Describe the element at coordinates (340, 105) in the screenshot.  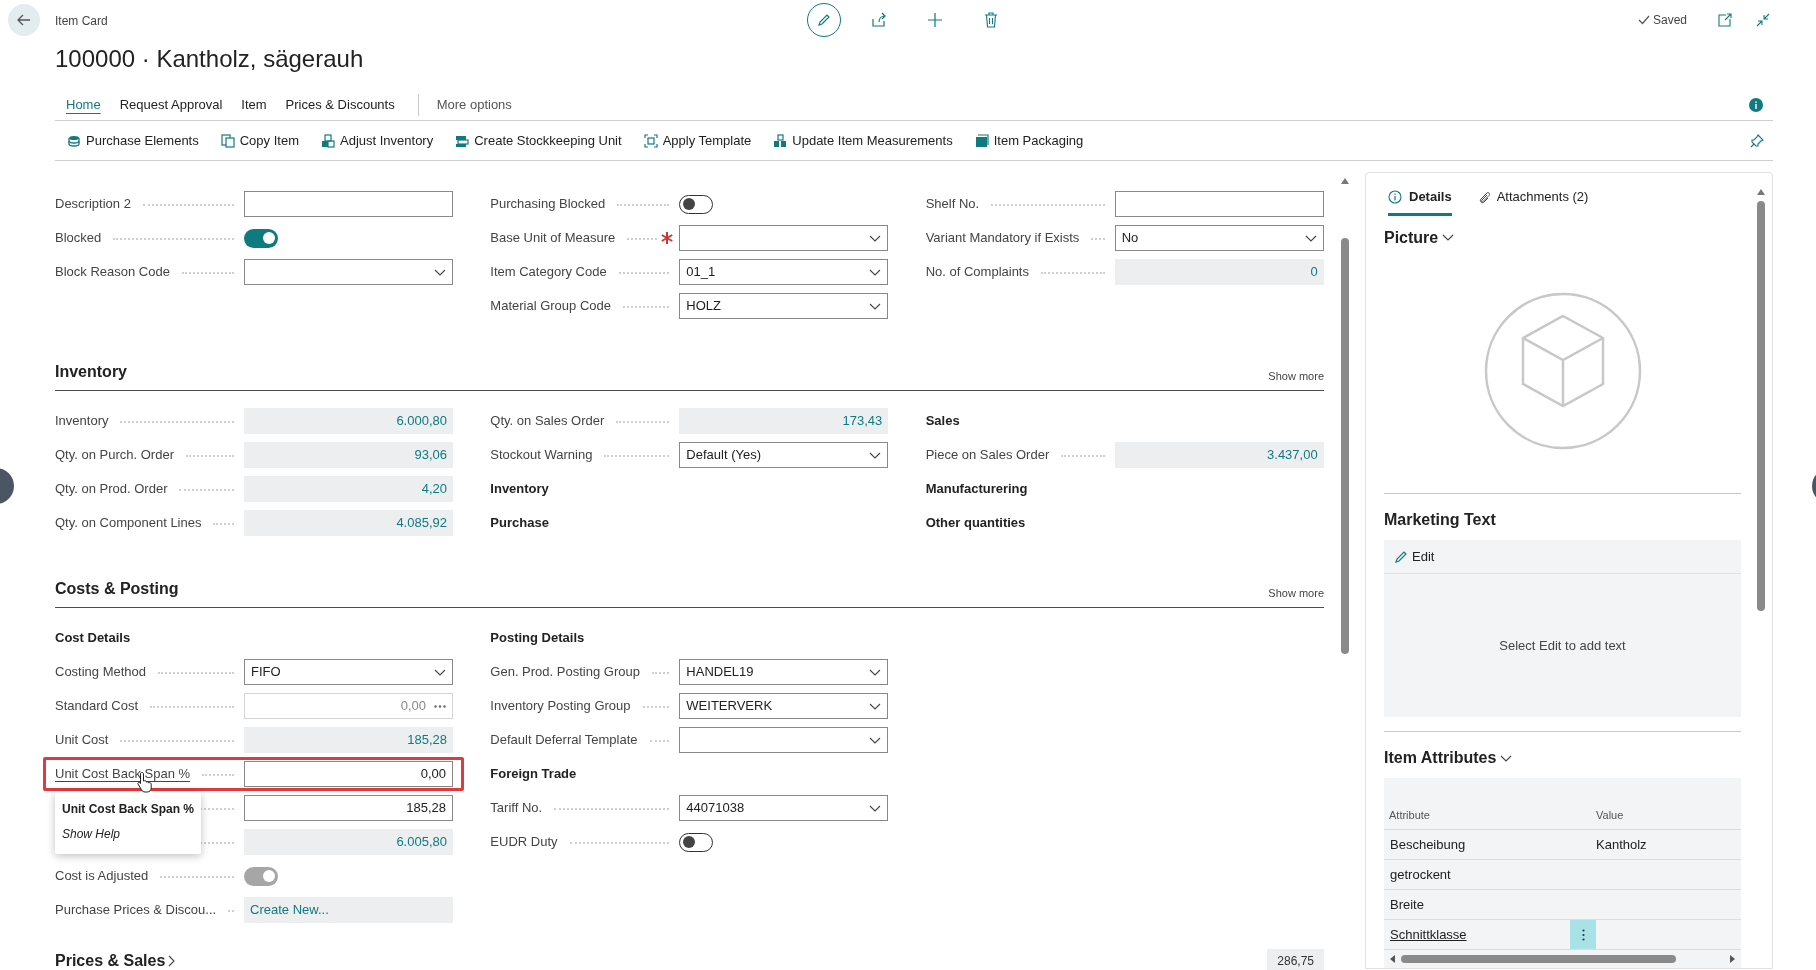
I see `menu-tab: Prices & Discounts` at that location.